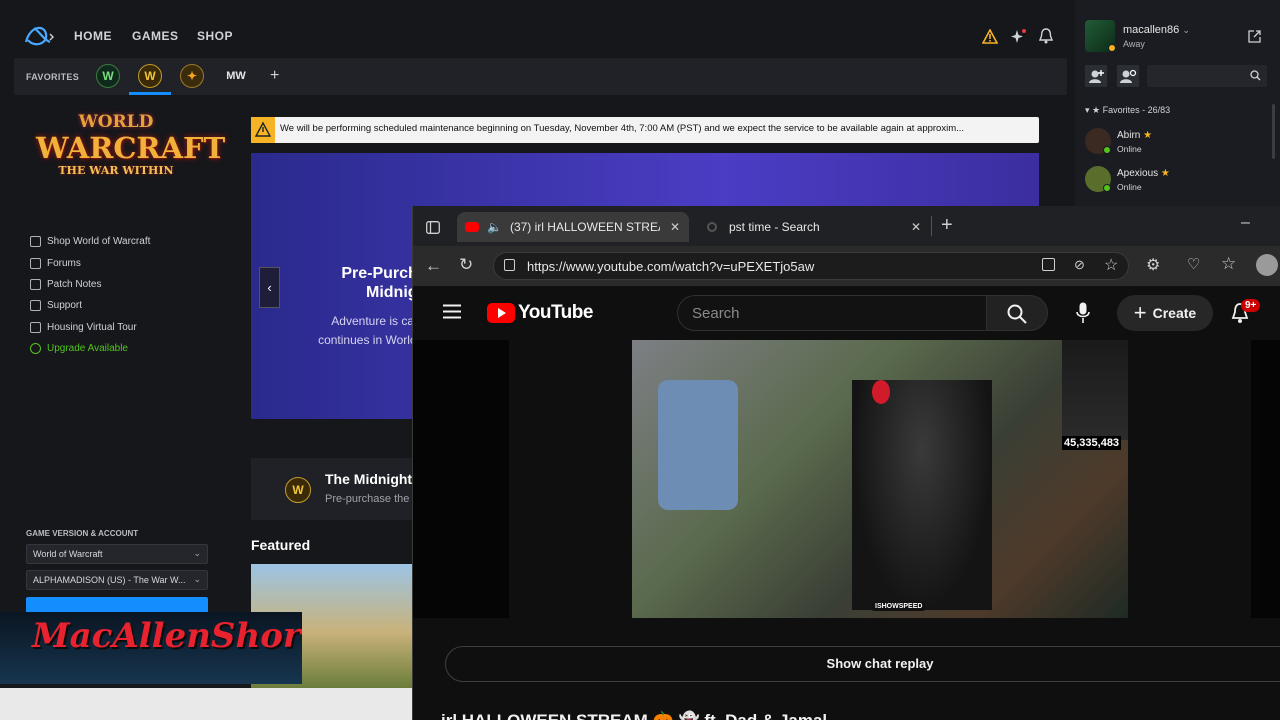  Describe the element at coordinates (931, 226) in the screenshot. I see `tab-divider` at that location.